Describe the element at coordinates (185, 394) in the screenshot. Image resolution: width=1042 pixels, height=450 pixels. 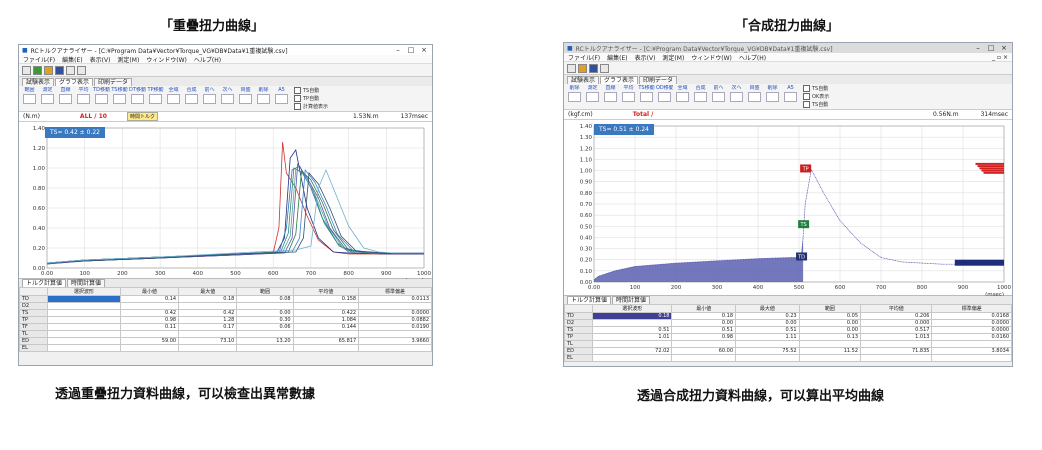
I see `left-description: 透過重疊扭力資料曲線，可以檢查出異常數據` at that location.